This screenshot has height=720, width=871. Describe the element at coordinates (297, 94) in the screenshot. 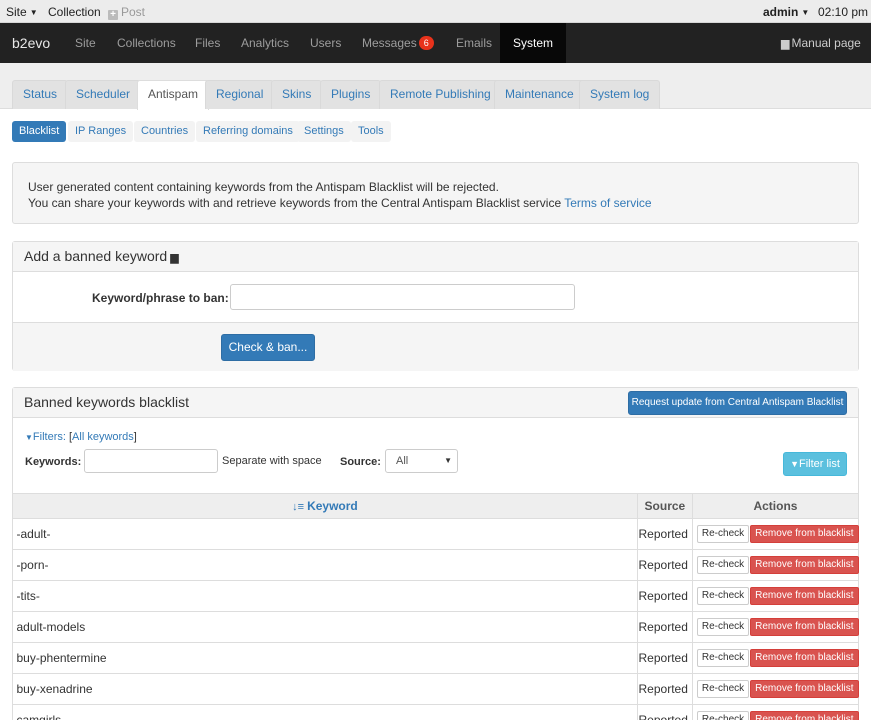

I see `tab-skins: Skins` at that location.